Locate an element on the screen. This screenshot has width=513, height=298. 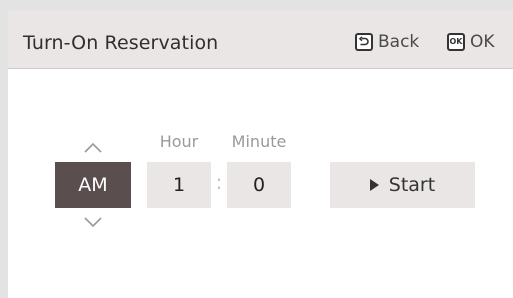
chevron-up-icon is located at coordinates (93, 147).